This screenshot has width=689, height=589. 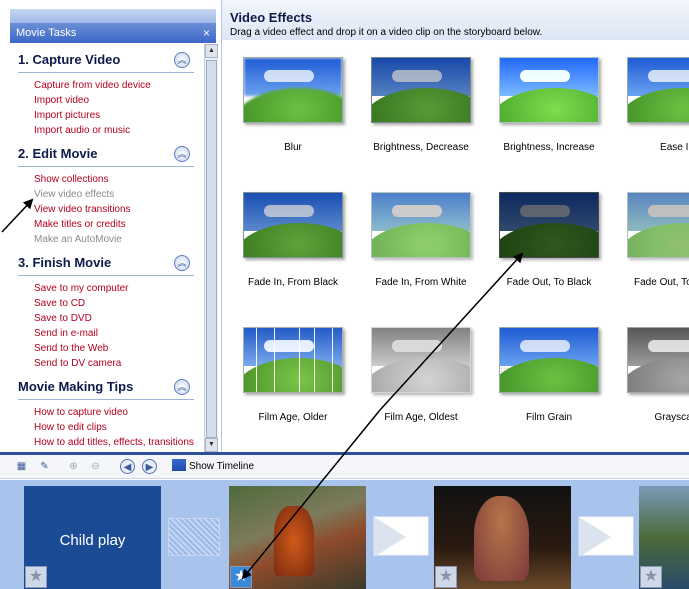 I want to click on scroll-down-icon: ▼, so click(x=211, y=445).